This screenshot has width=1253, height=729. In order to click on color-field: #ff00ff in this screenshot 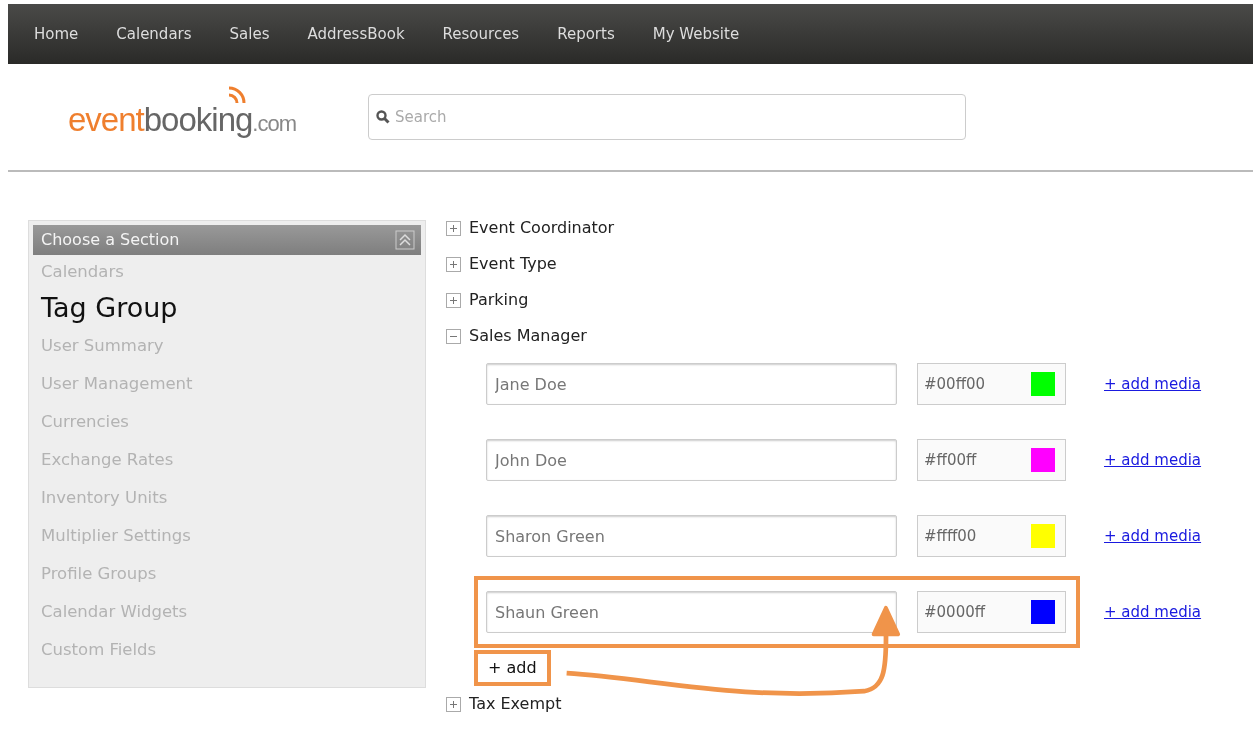, I will do `click(991, 460)`.